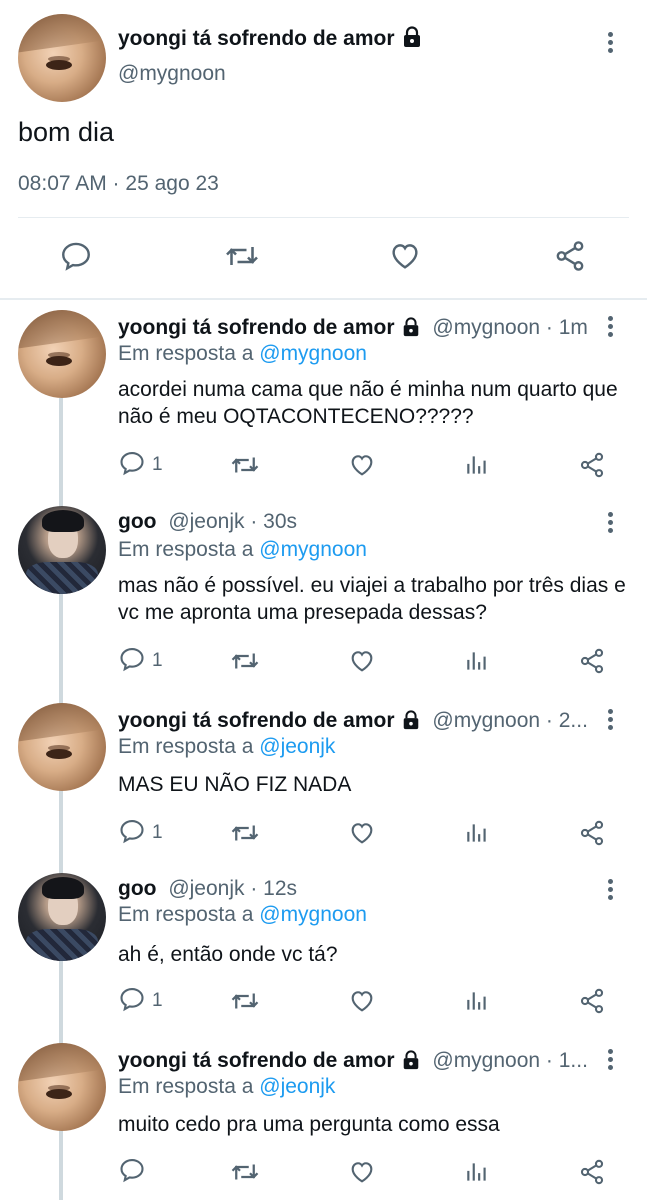 The width and height of the screenshot is (647, 1200). Describe the element at coordinates (135, 1172) in the screenshot. I see `reply-button` at that location.